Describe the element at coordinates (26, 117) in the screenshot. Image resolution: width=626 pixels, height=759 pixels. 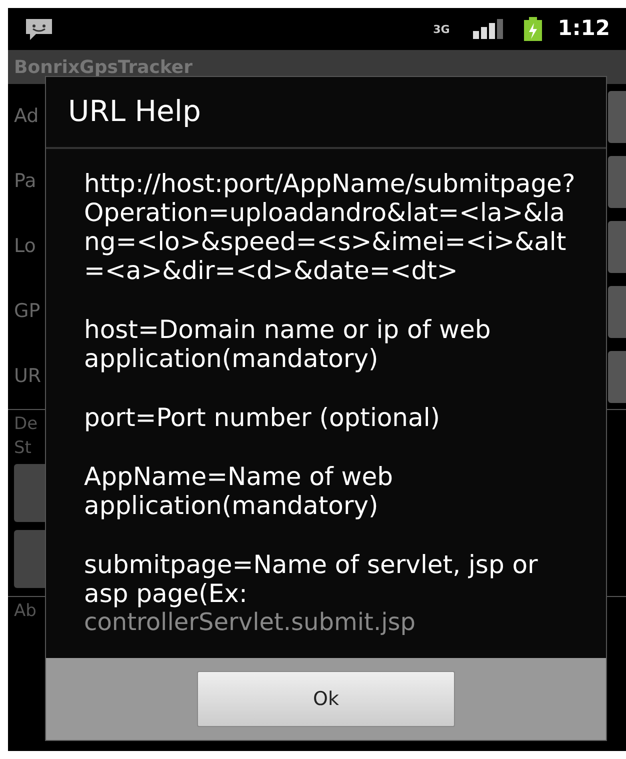
I see `field-label: Ad` at that location.